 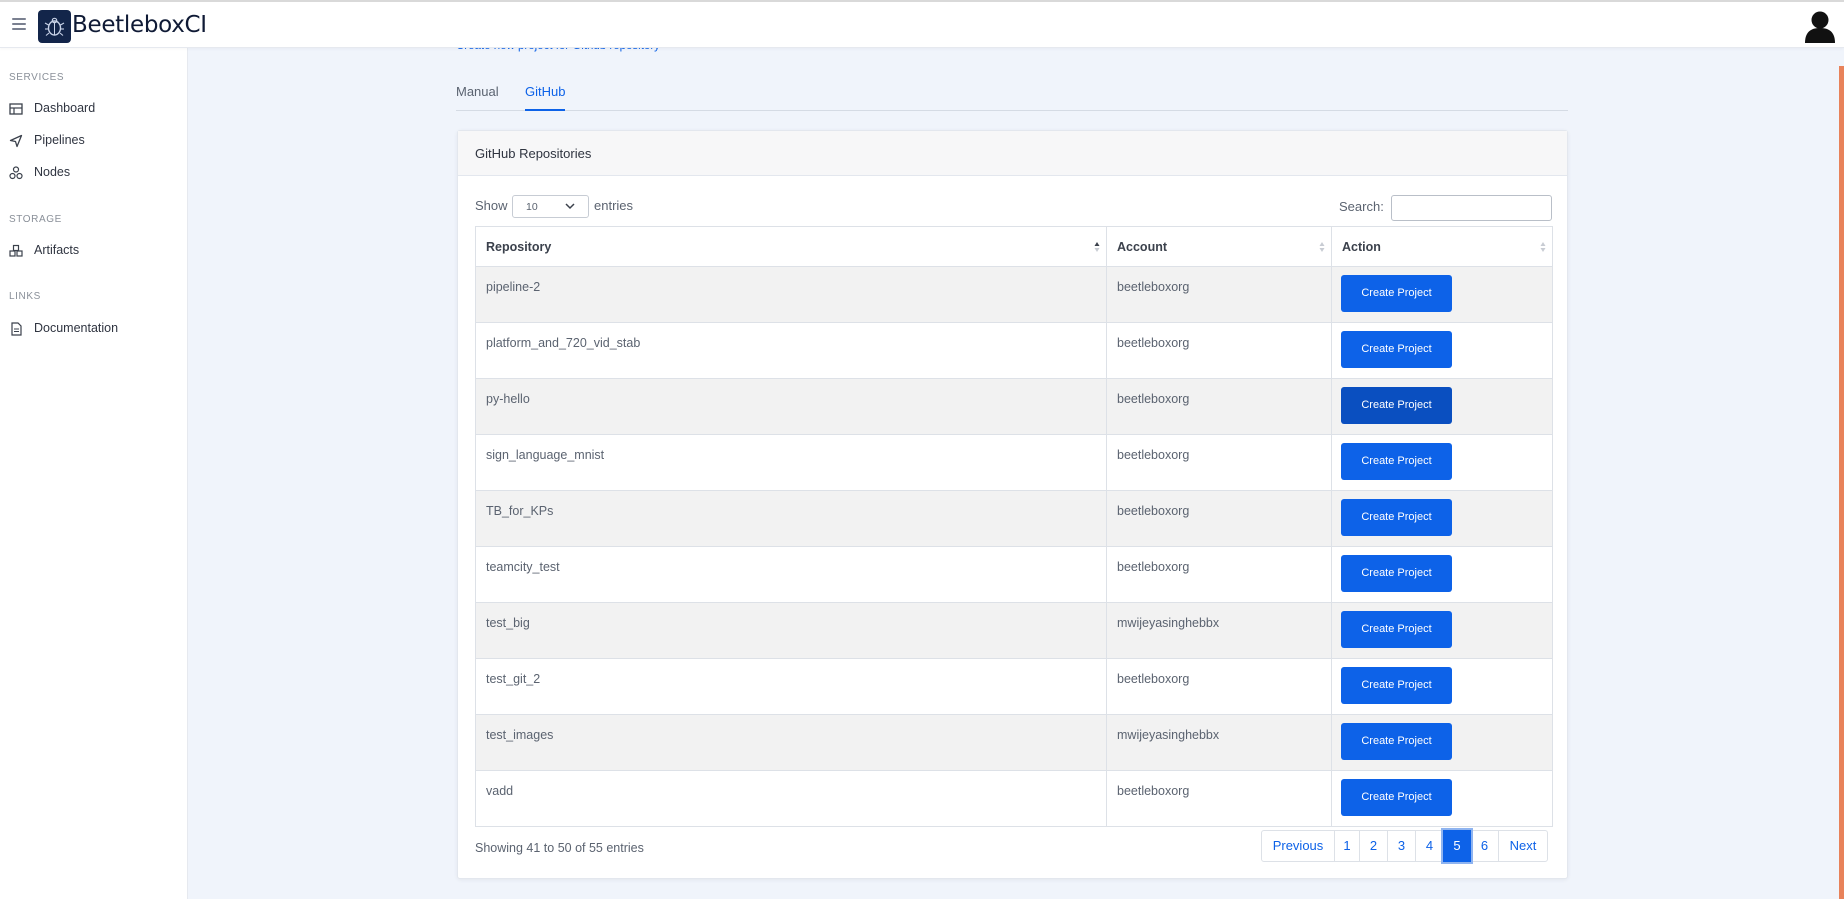 I want to click on user-avatar-icon, so click(x=1820, y=26).